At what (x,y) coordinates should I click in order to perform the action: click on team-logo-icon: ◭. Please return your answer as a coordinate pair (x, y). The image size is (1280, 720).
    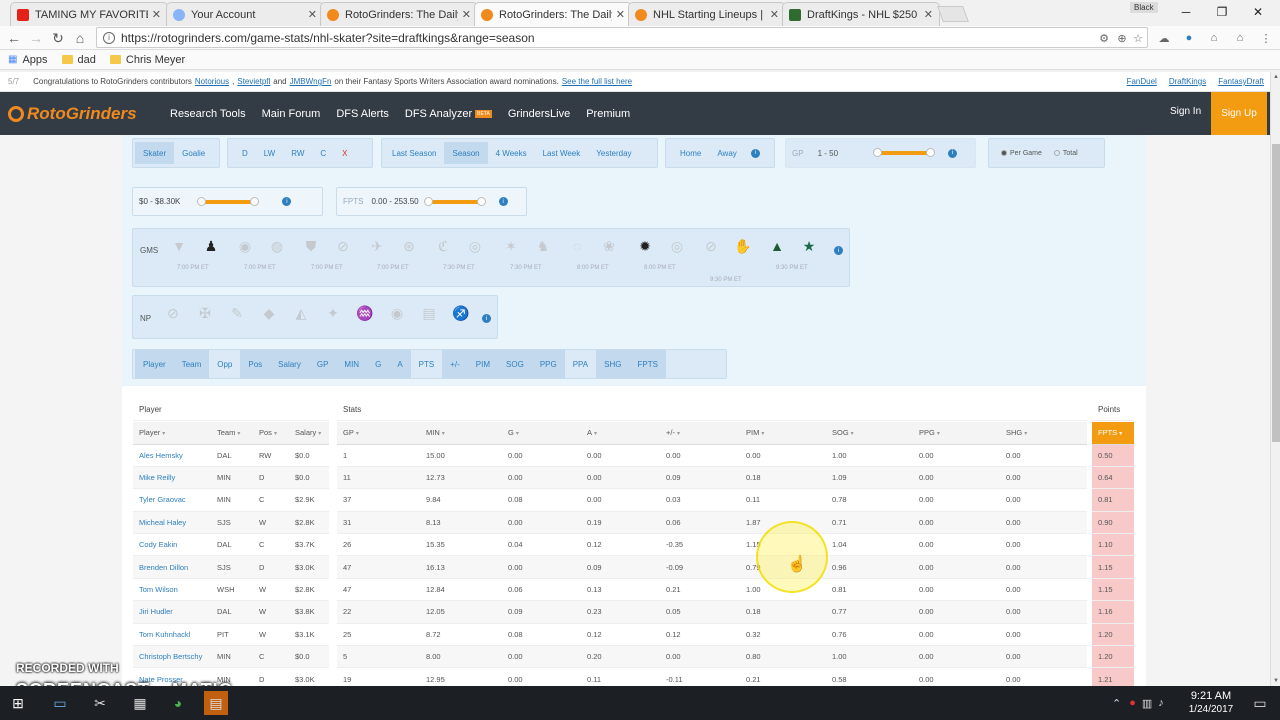
    Looking at the image, I should click on (301, 313).